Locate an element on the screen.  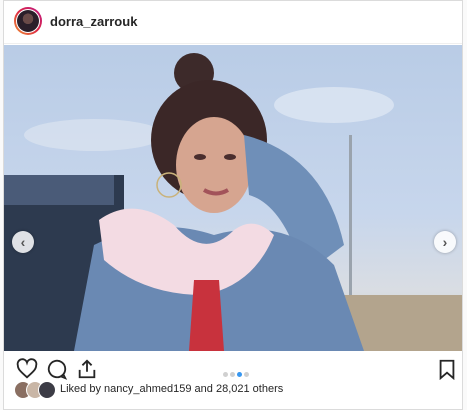
liker-avatar is located at coordinates (47, 390).